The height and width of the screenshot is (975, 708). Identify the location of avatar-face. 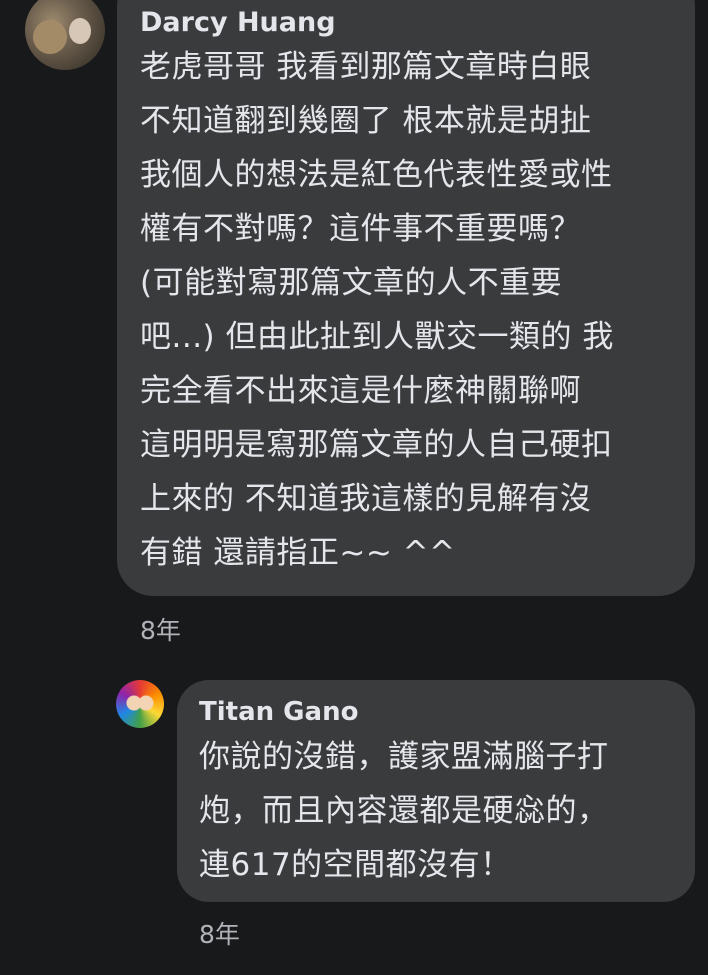
(80, 31).